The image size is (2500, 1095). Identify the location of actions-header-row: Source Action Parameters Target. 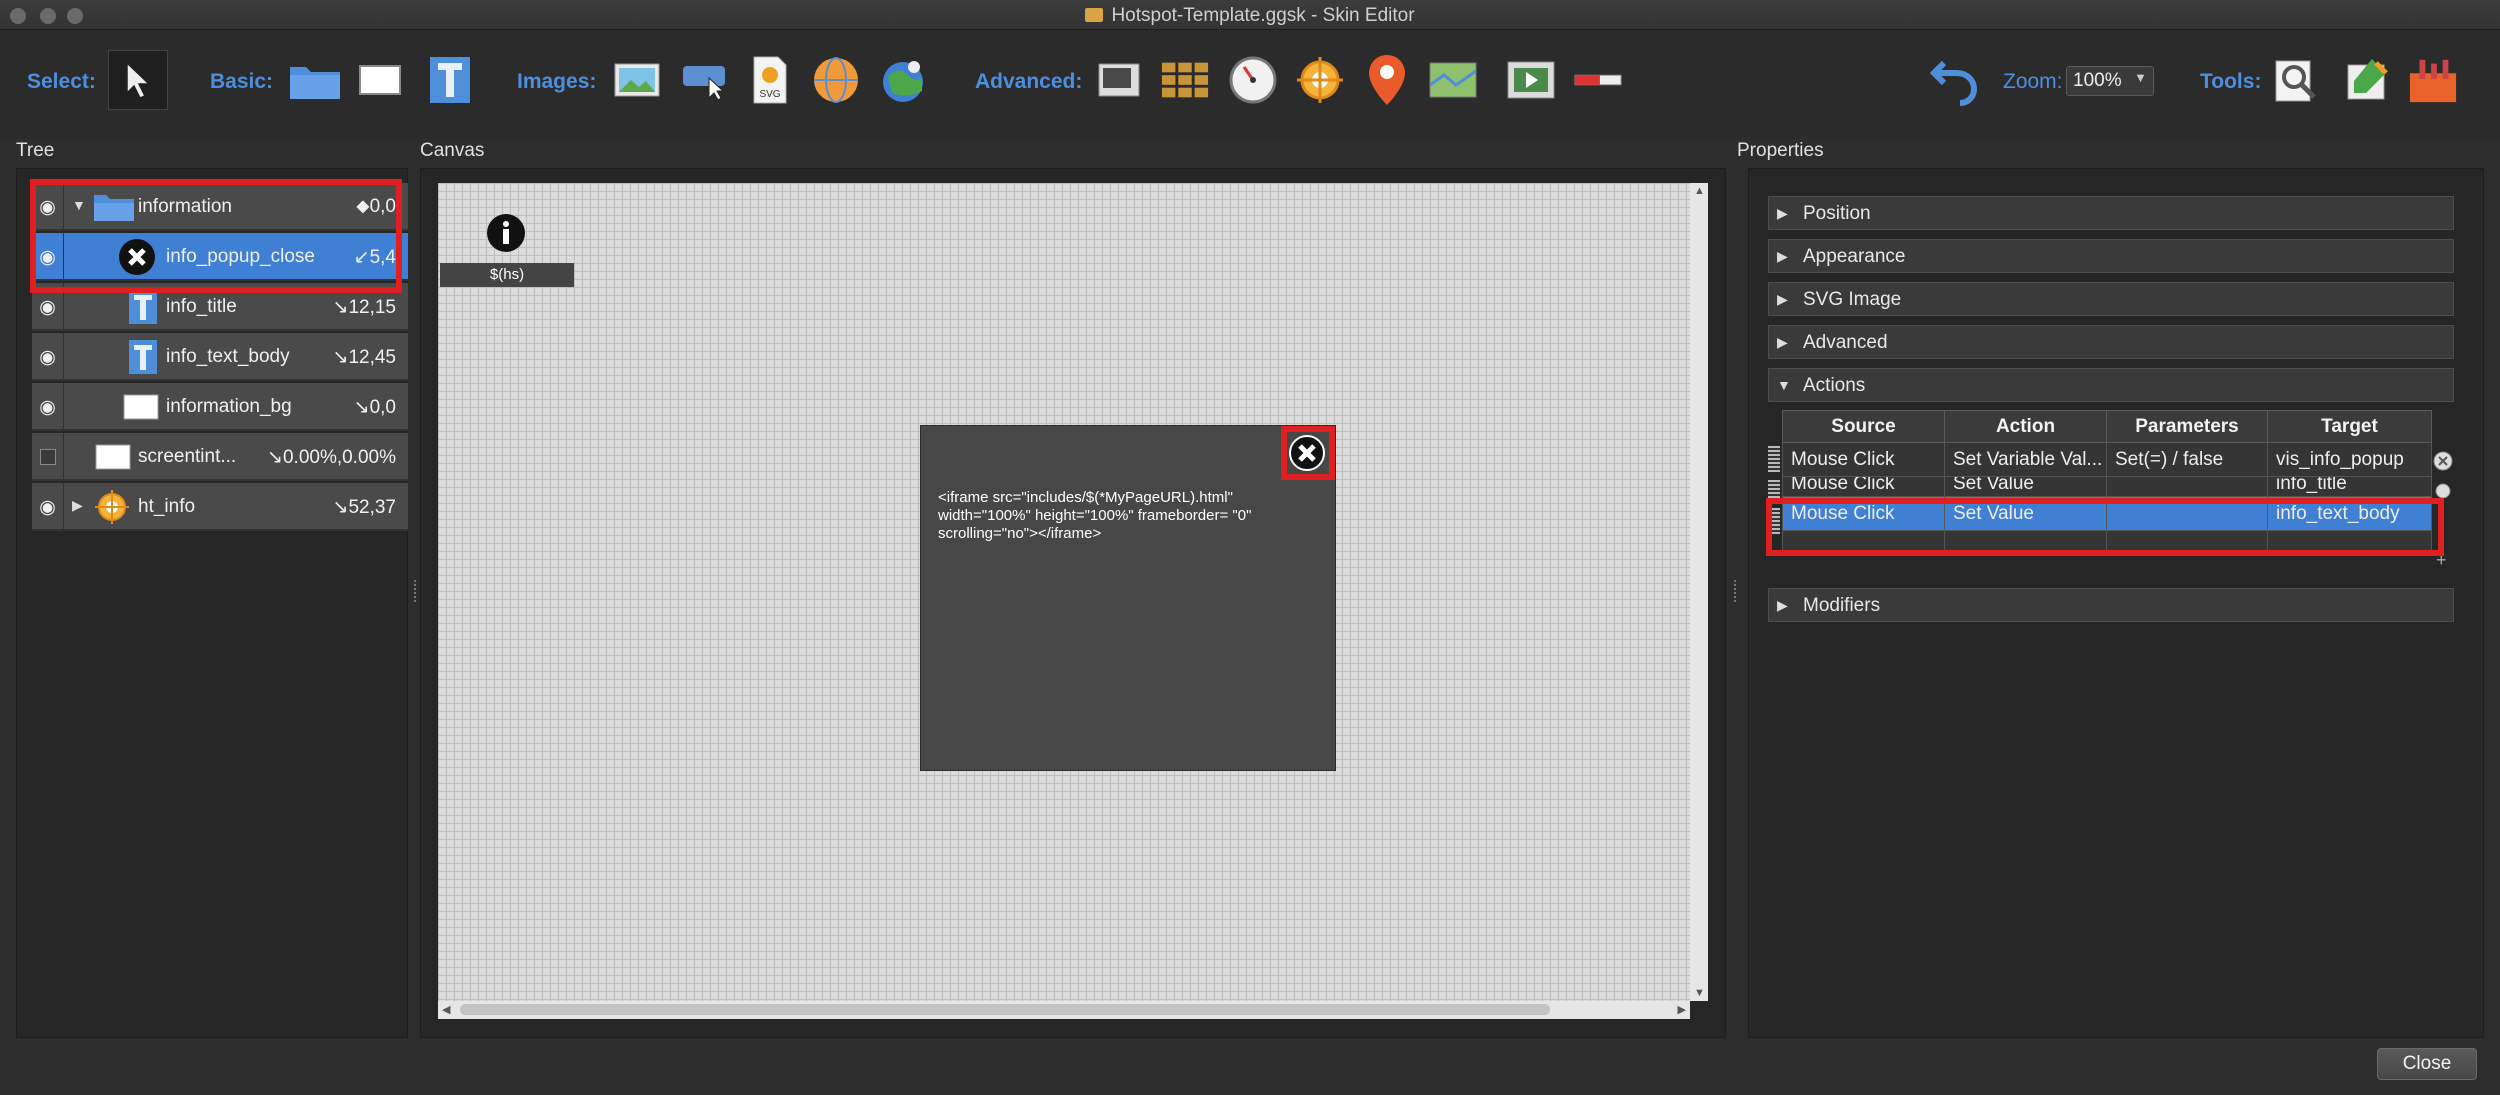
(2107, 426).